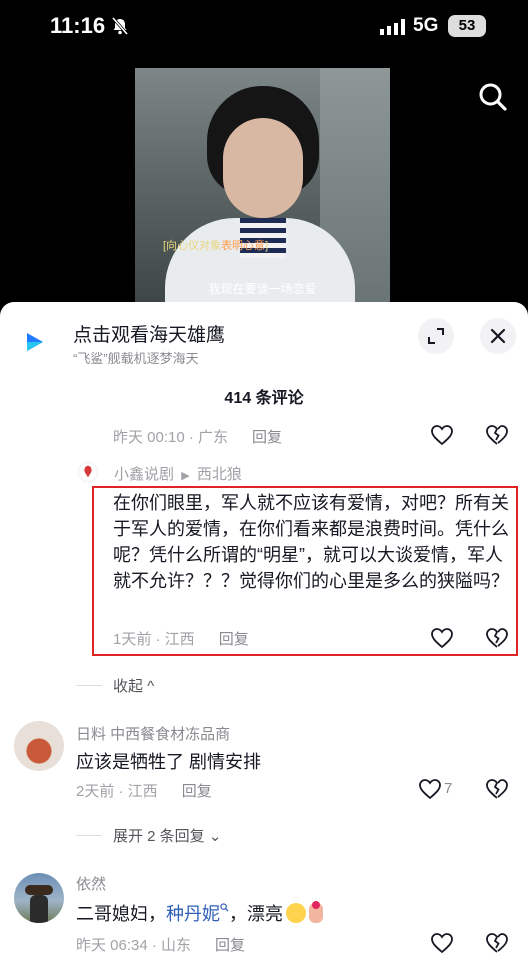 The height and width of the screenshot is (967, 528). I want to click on search-icon, so click(493, 97).